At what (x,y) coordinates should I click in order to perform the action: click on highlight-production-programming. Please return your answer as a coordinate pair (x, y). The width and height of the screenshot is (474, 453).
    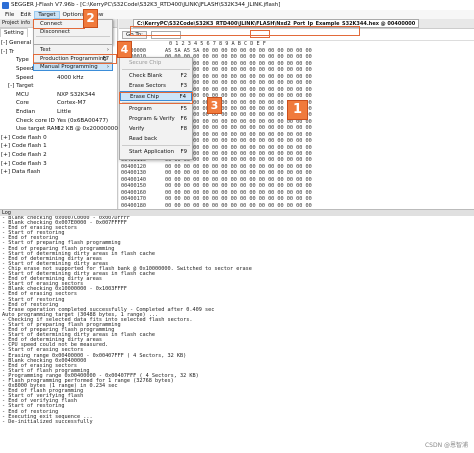
    Looking at the image, I should click on (75, 59).